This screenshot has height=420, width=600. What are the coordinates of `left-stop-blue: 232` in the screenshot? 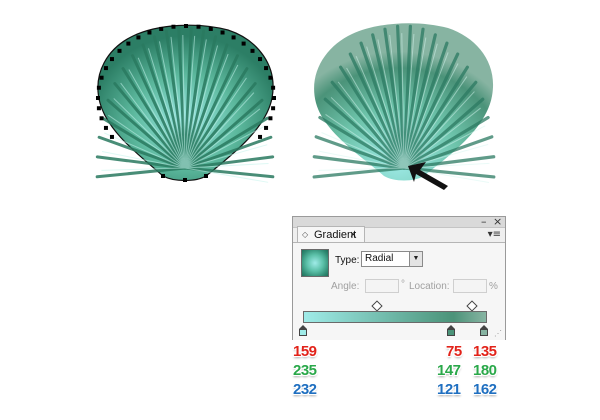 It's located at (305, 389).